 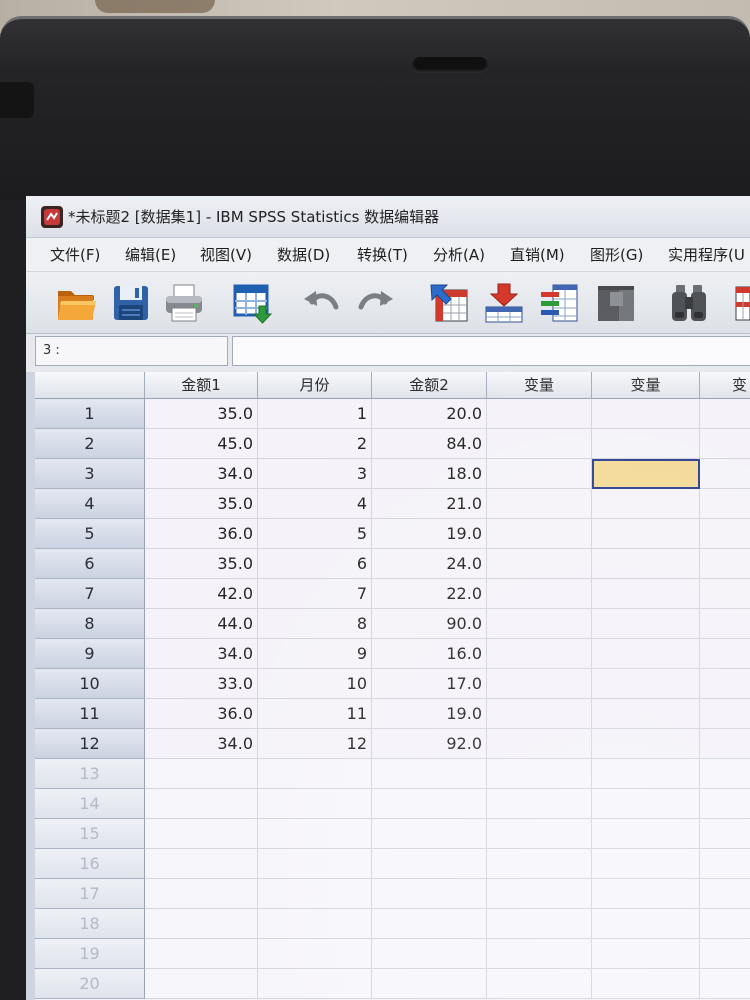 I want to click on row-header: 16, so click(x=90, y=864).